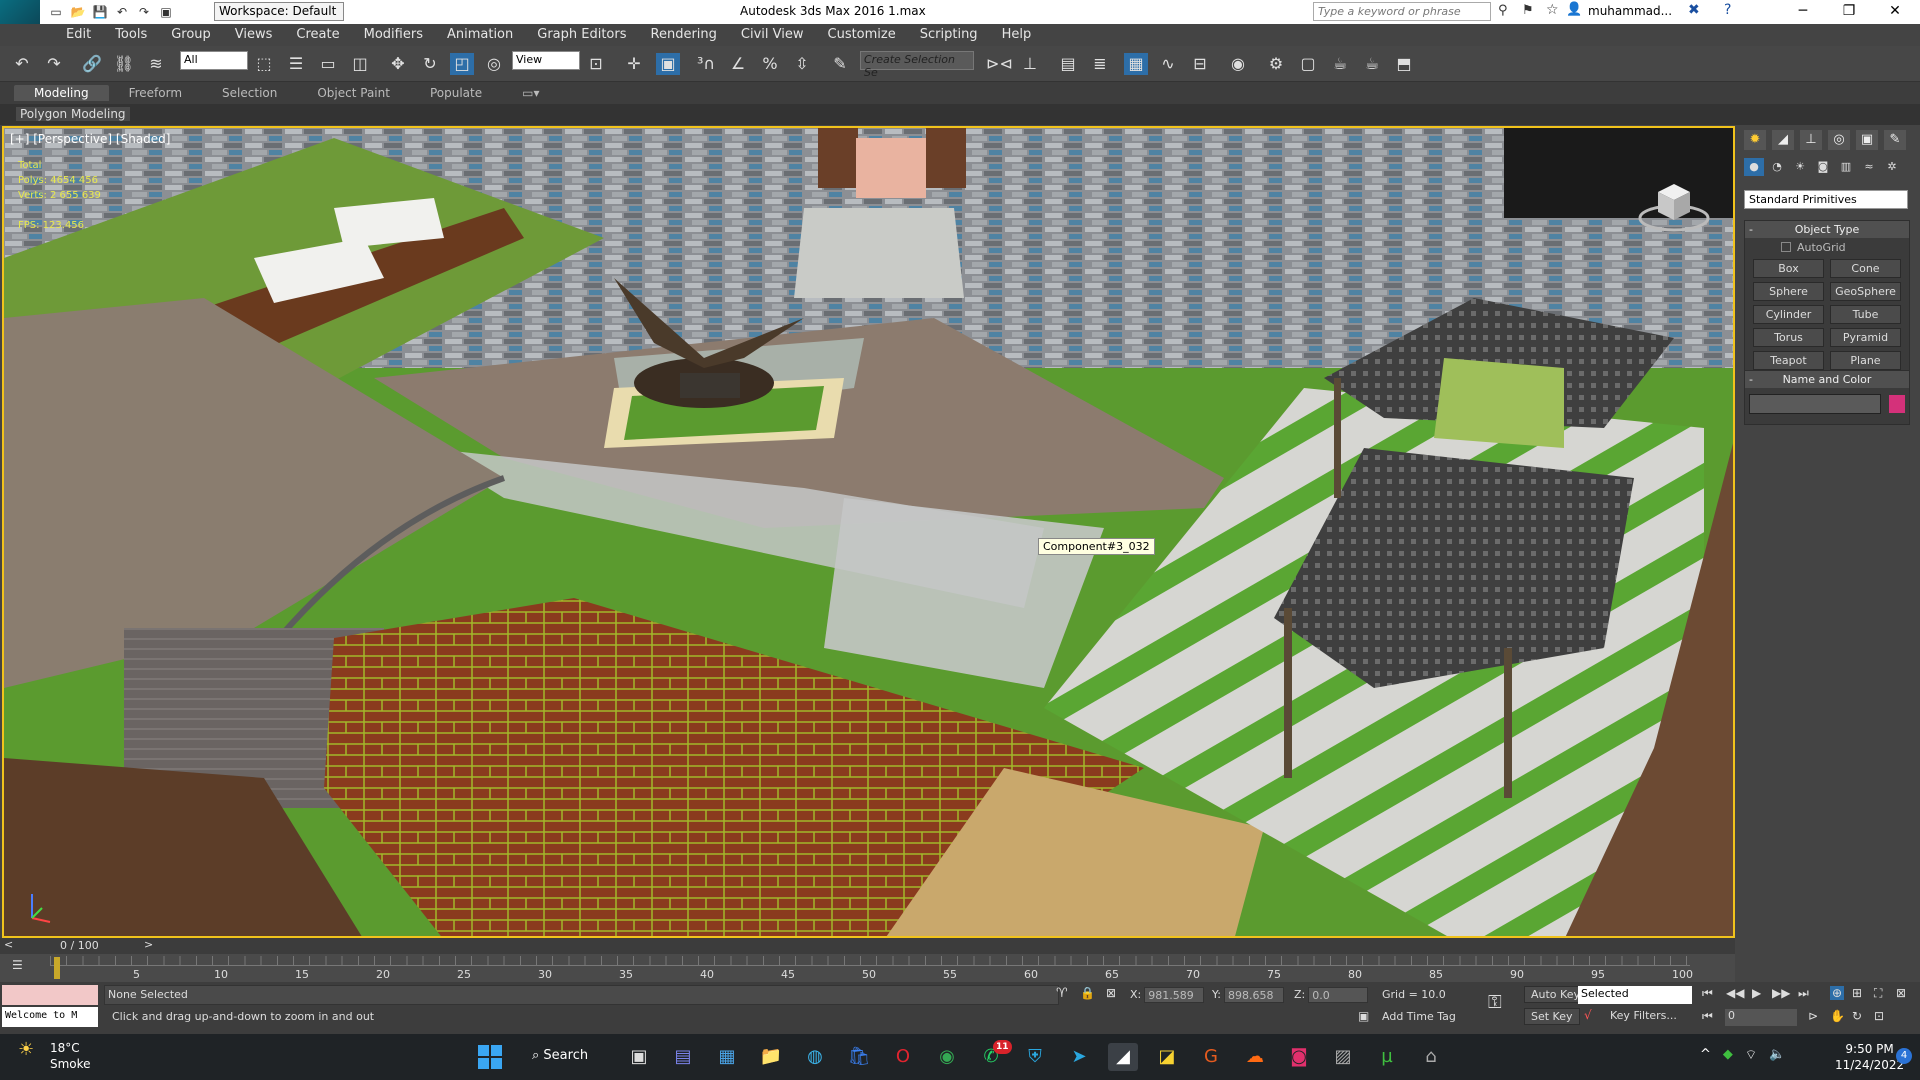 Image resolution: width=1920 pixels, height=1080 pixels. I want to click on sketchup-icon: ⌂, so click(1431, 1057).